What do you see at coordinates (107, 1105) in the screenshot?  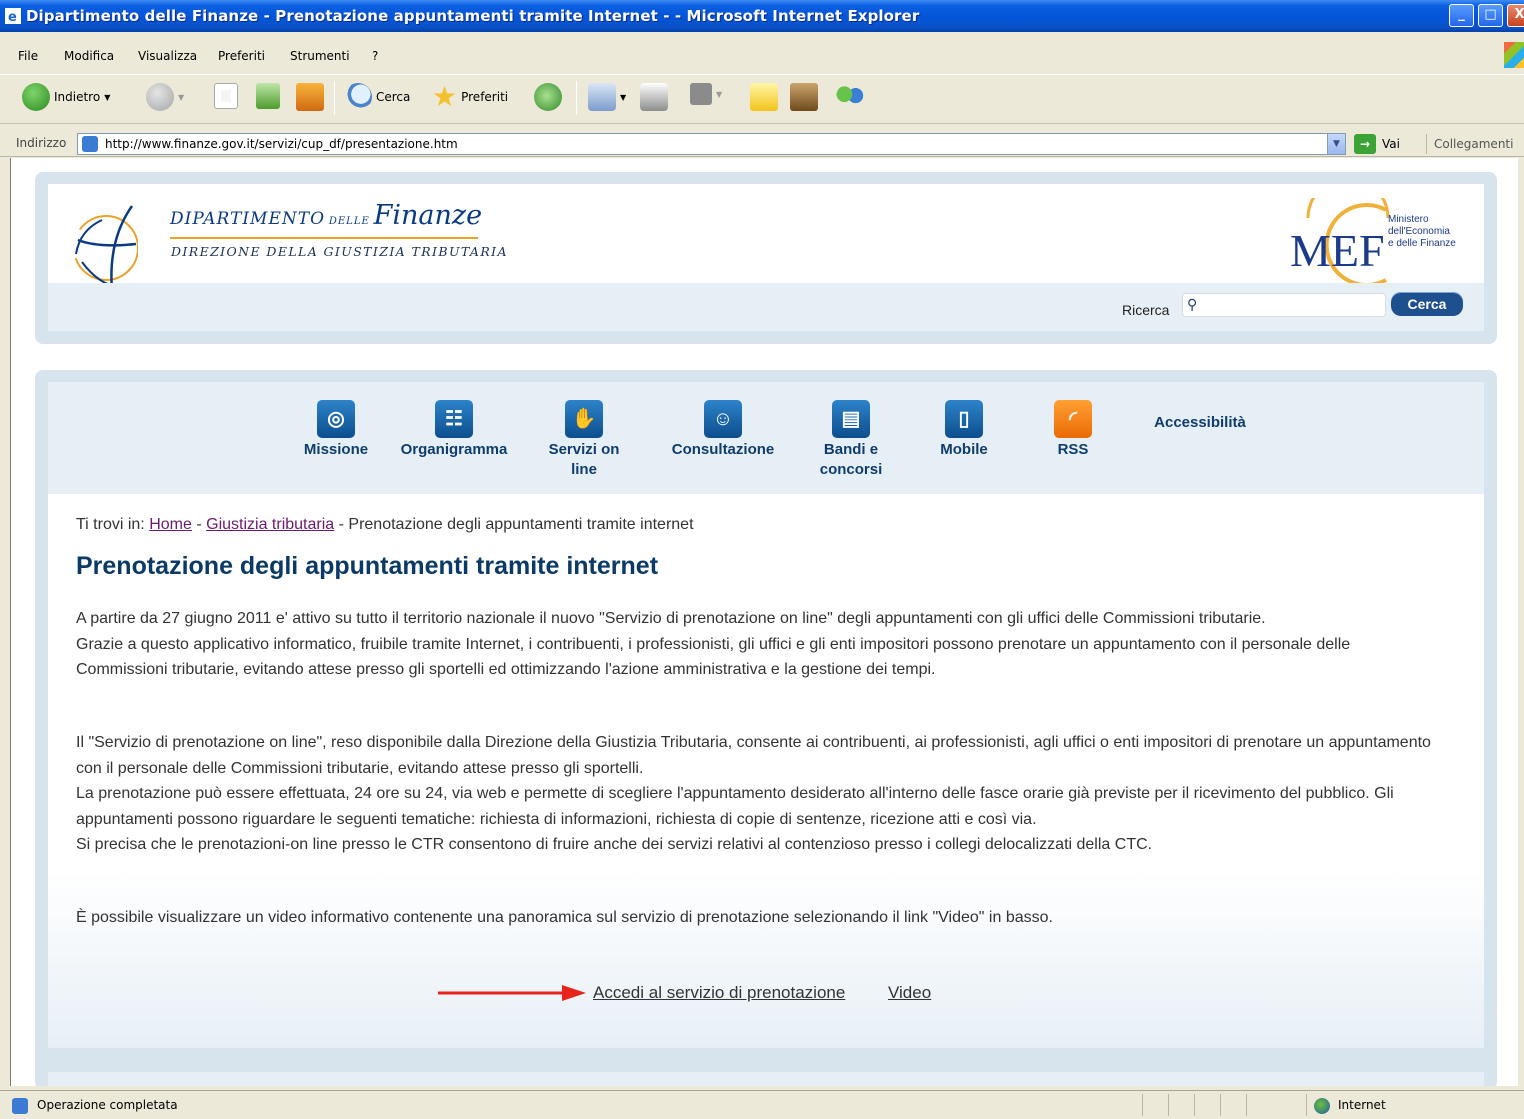 I see `status-text: Operazione completata` at bounding box center [107, 1105].